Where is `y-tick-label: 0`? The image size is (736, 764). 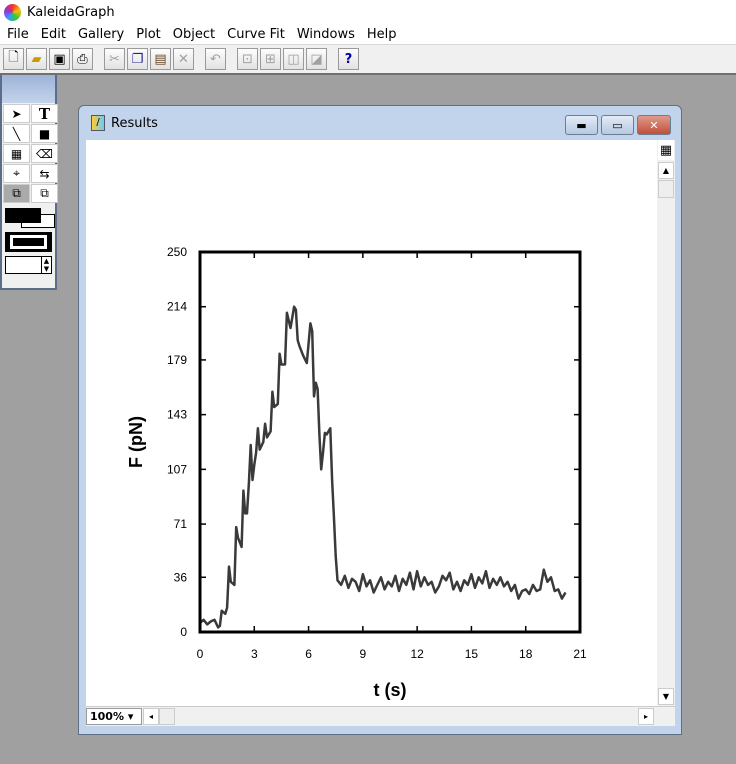 y-tick-label: 0 is located at coordinates (183, 632).